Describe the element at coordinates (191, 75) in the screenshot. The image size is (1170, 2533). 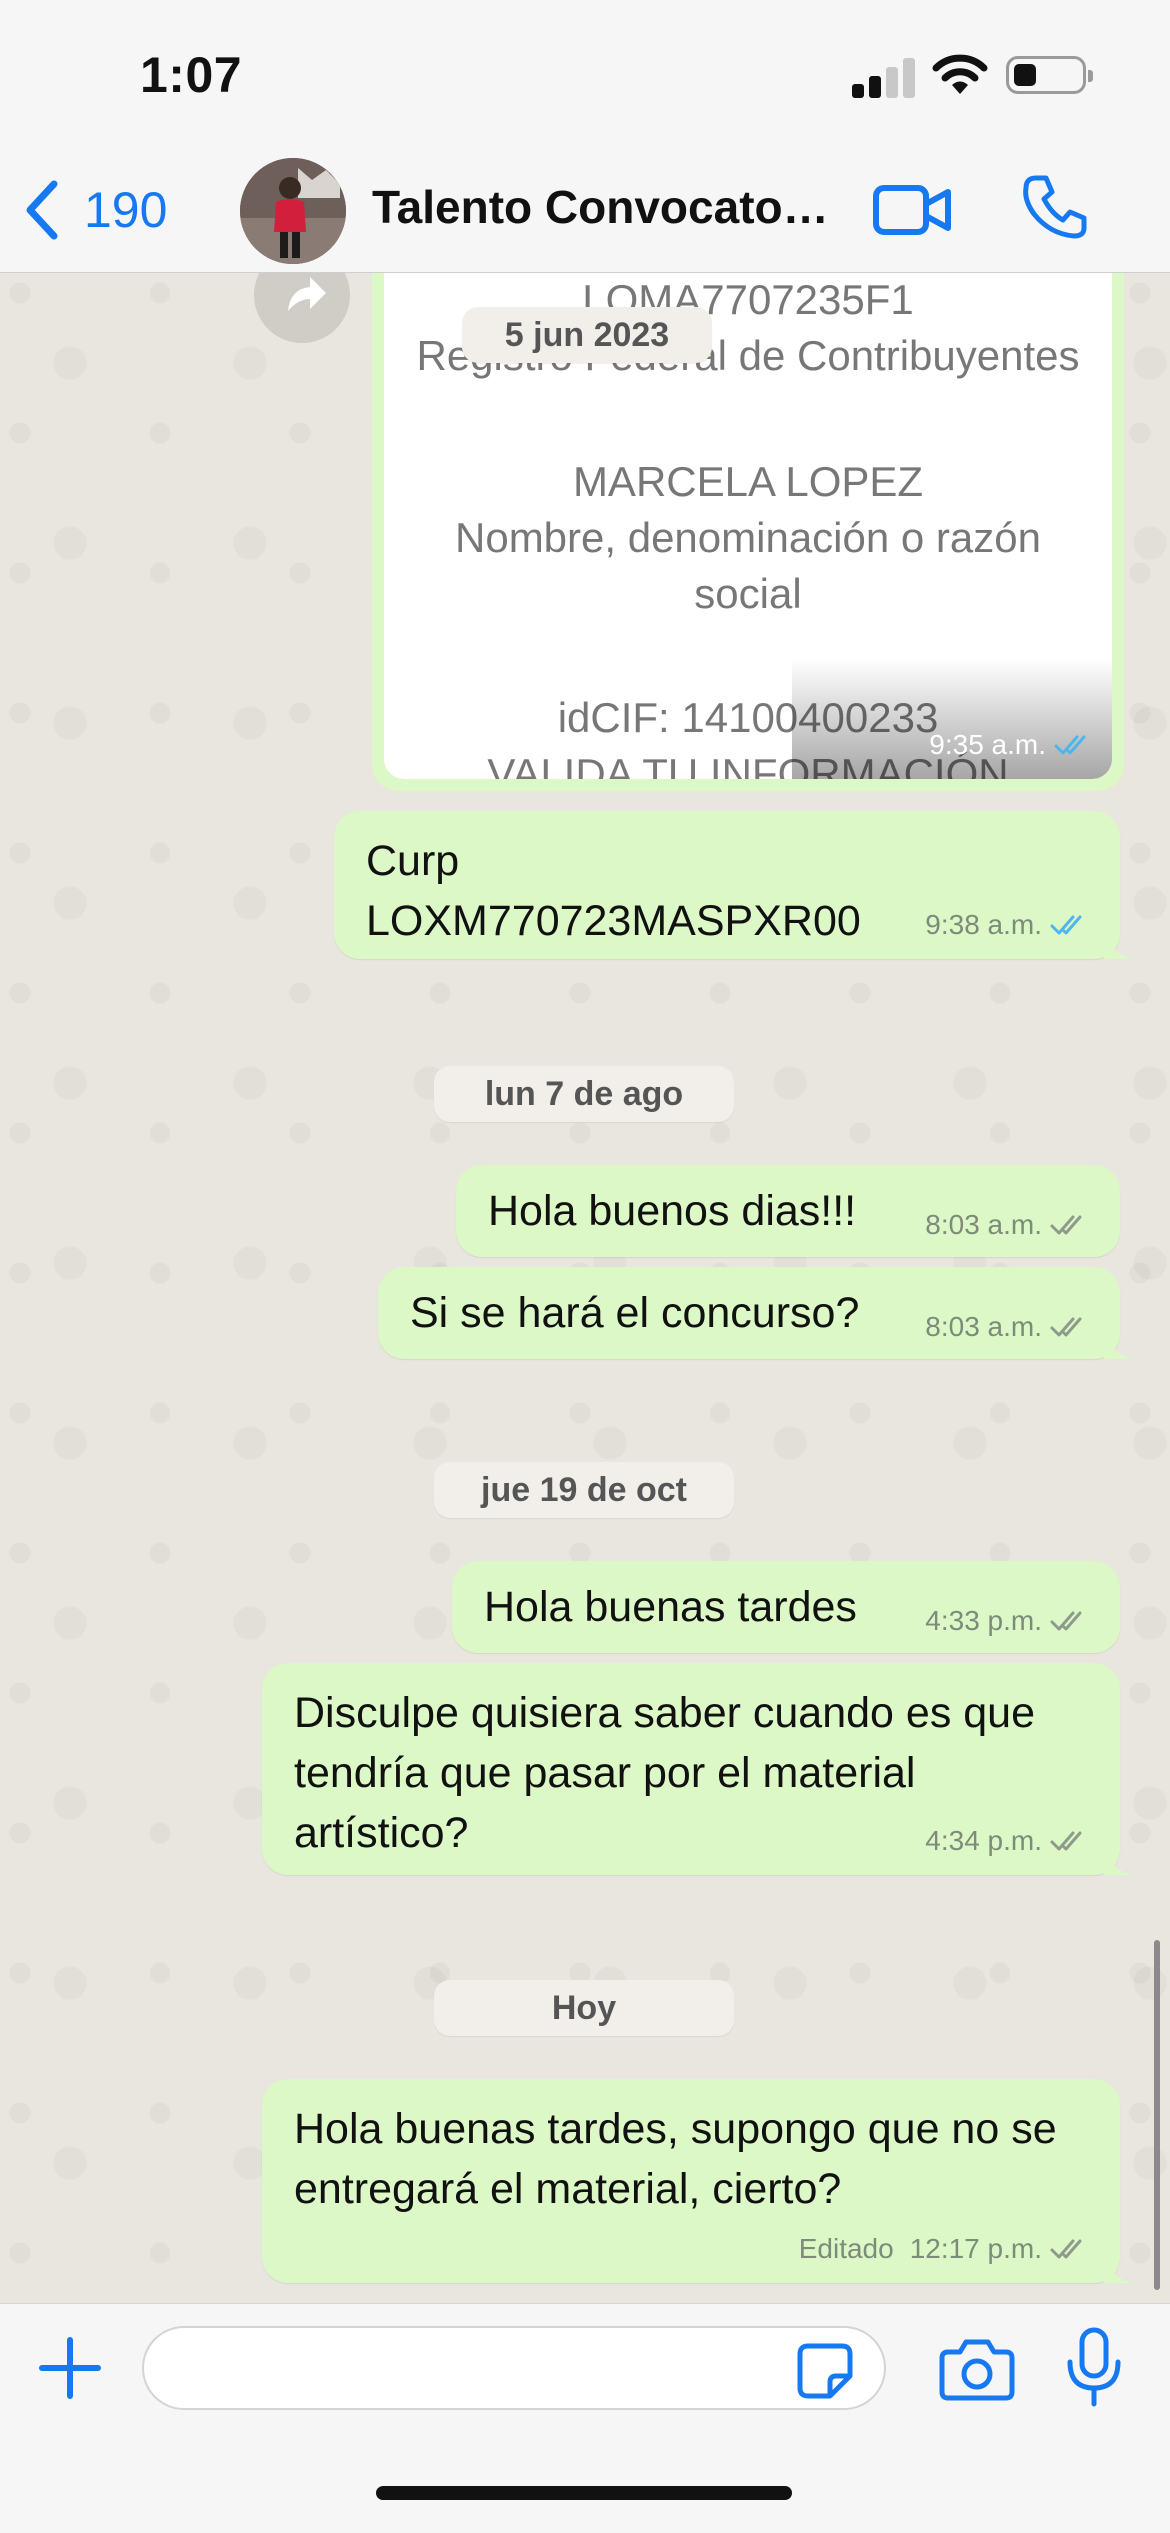
I see `clock: 1:07` at that location.